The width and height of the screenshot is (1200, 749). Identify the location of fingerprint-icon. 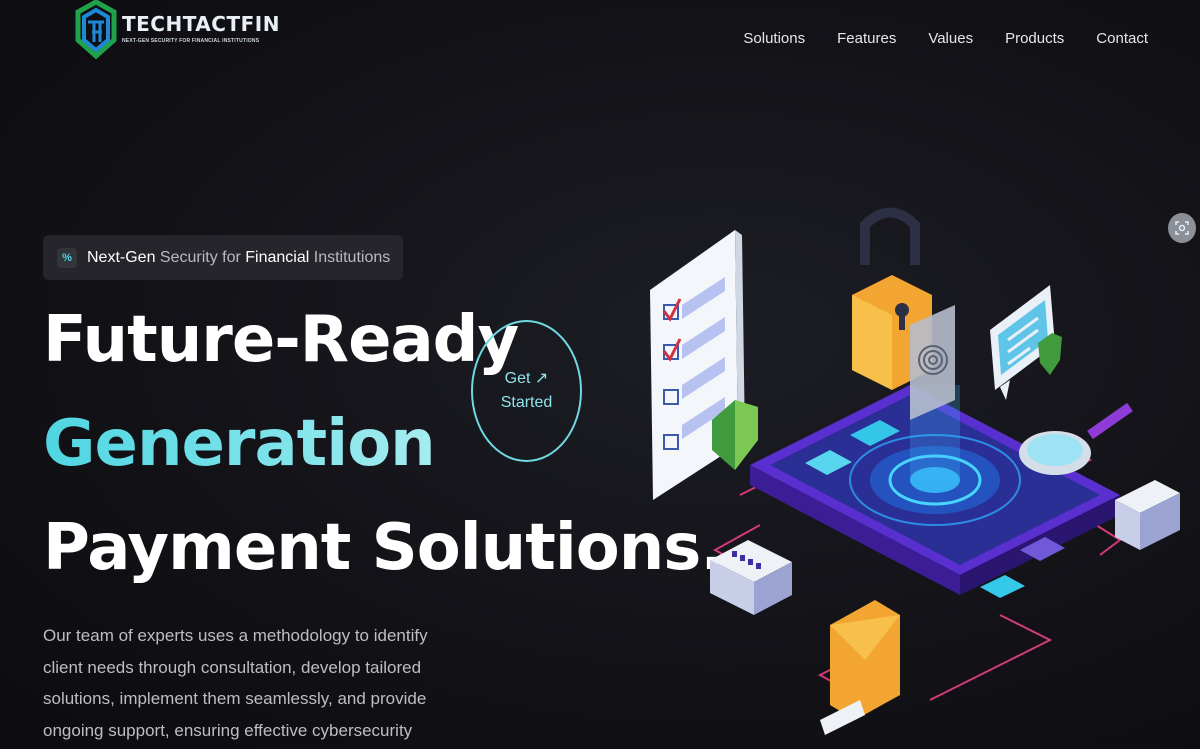
(932, 362).